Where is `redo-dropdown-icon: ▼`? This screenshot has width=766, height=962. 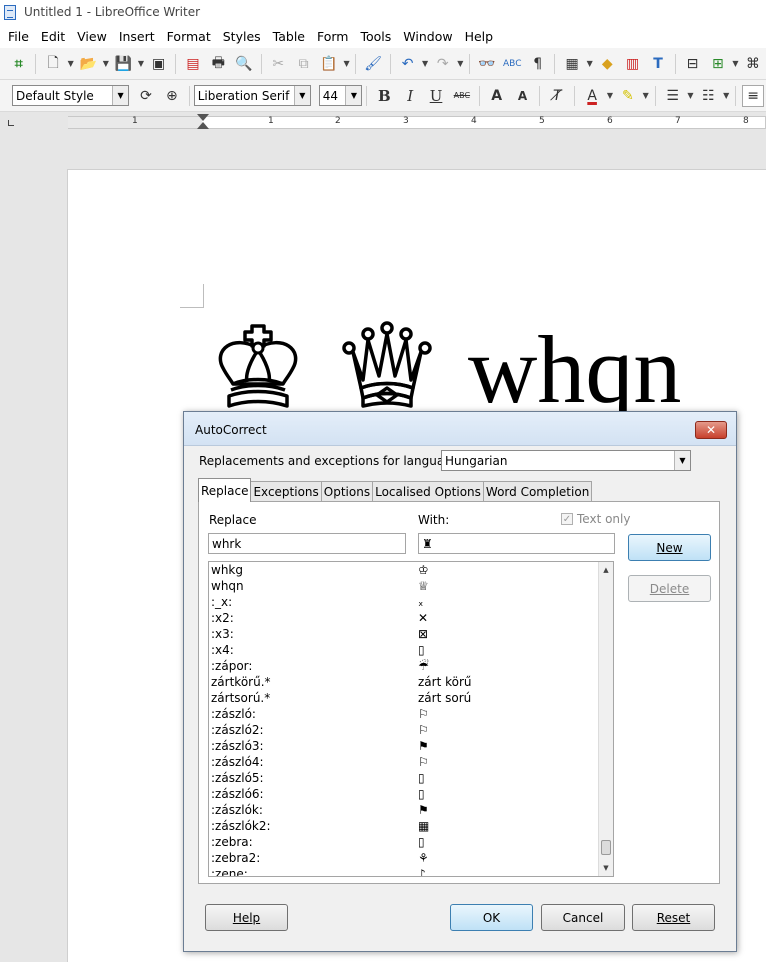
redo-dropdown-icon: ▼ is located at coordinates (460, 64).